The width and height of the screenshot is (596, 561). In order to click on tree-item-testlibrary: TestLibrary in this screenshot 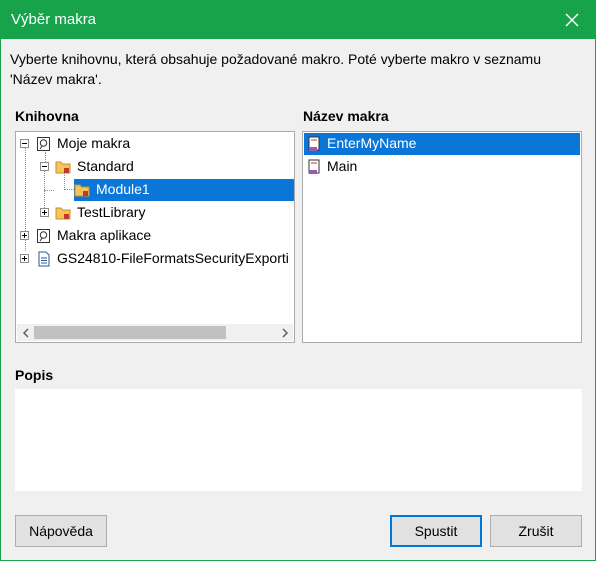, I will do `click(155, 213)`.